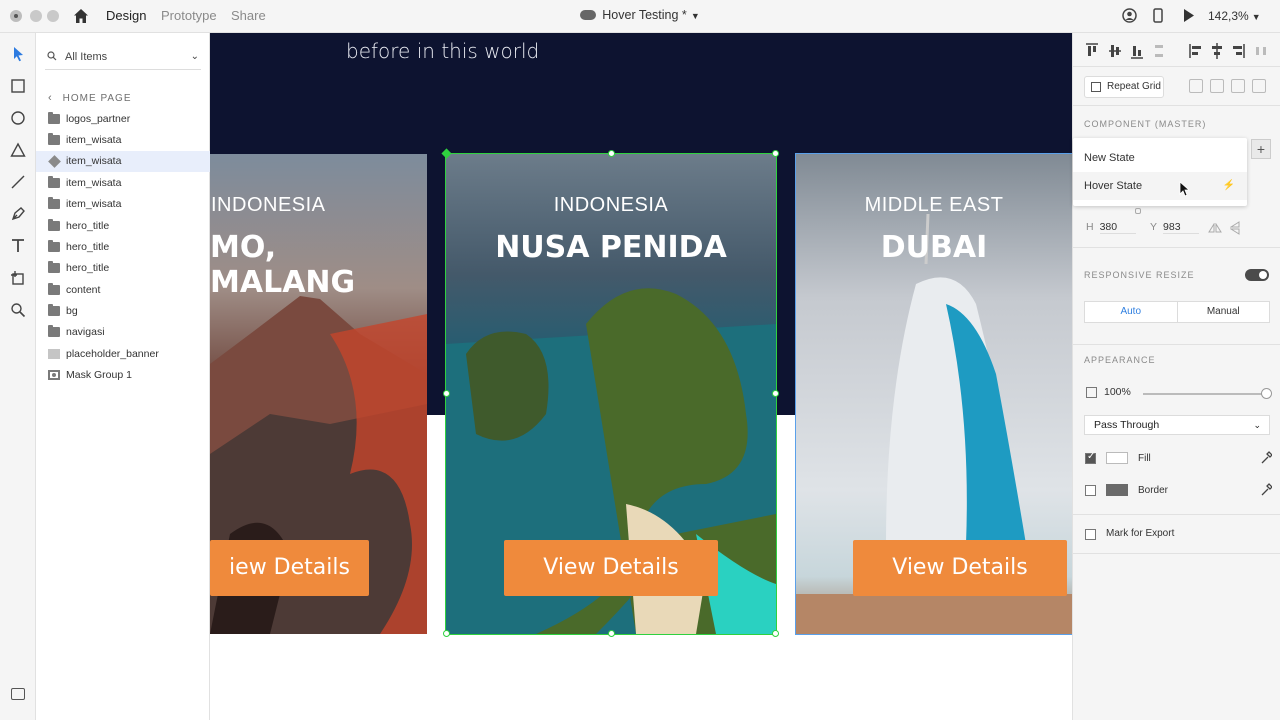 This screenshot has width=1280, height=720. What do you see at coordinates (1177, 425) in the screenshot?
I see `blend-mode-select: Pass Through ⌄` at bounding box center [1177, 425].